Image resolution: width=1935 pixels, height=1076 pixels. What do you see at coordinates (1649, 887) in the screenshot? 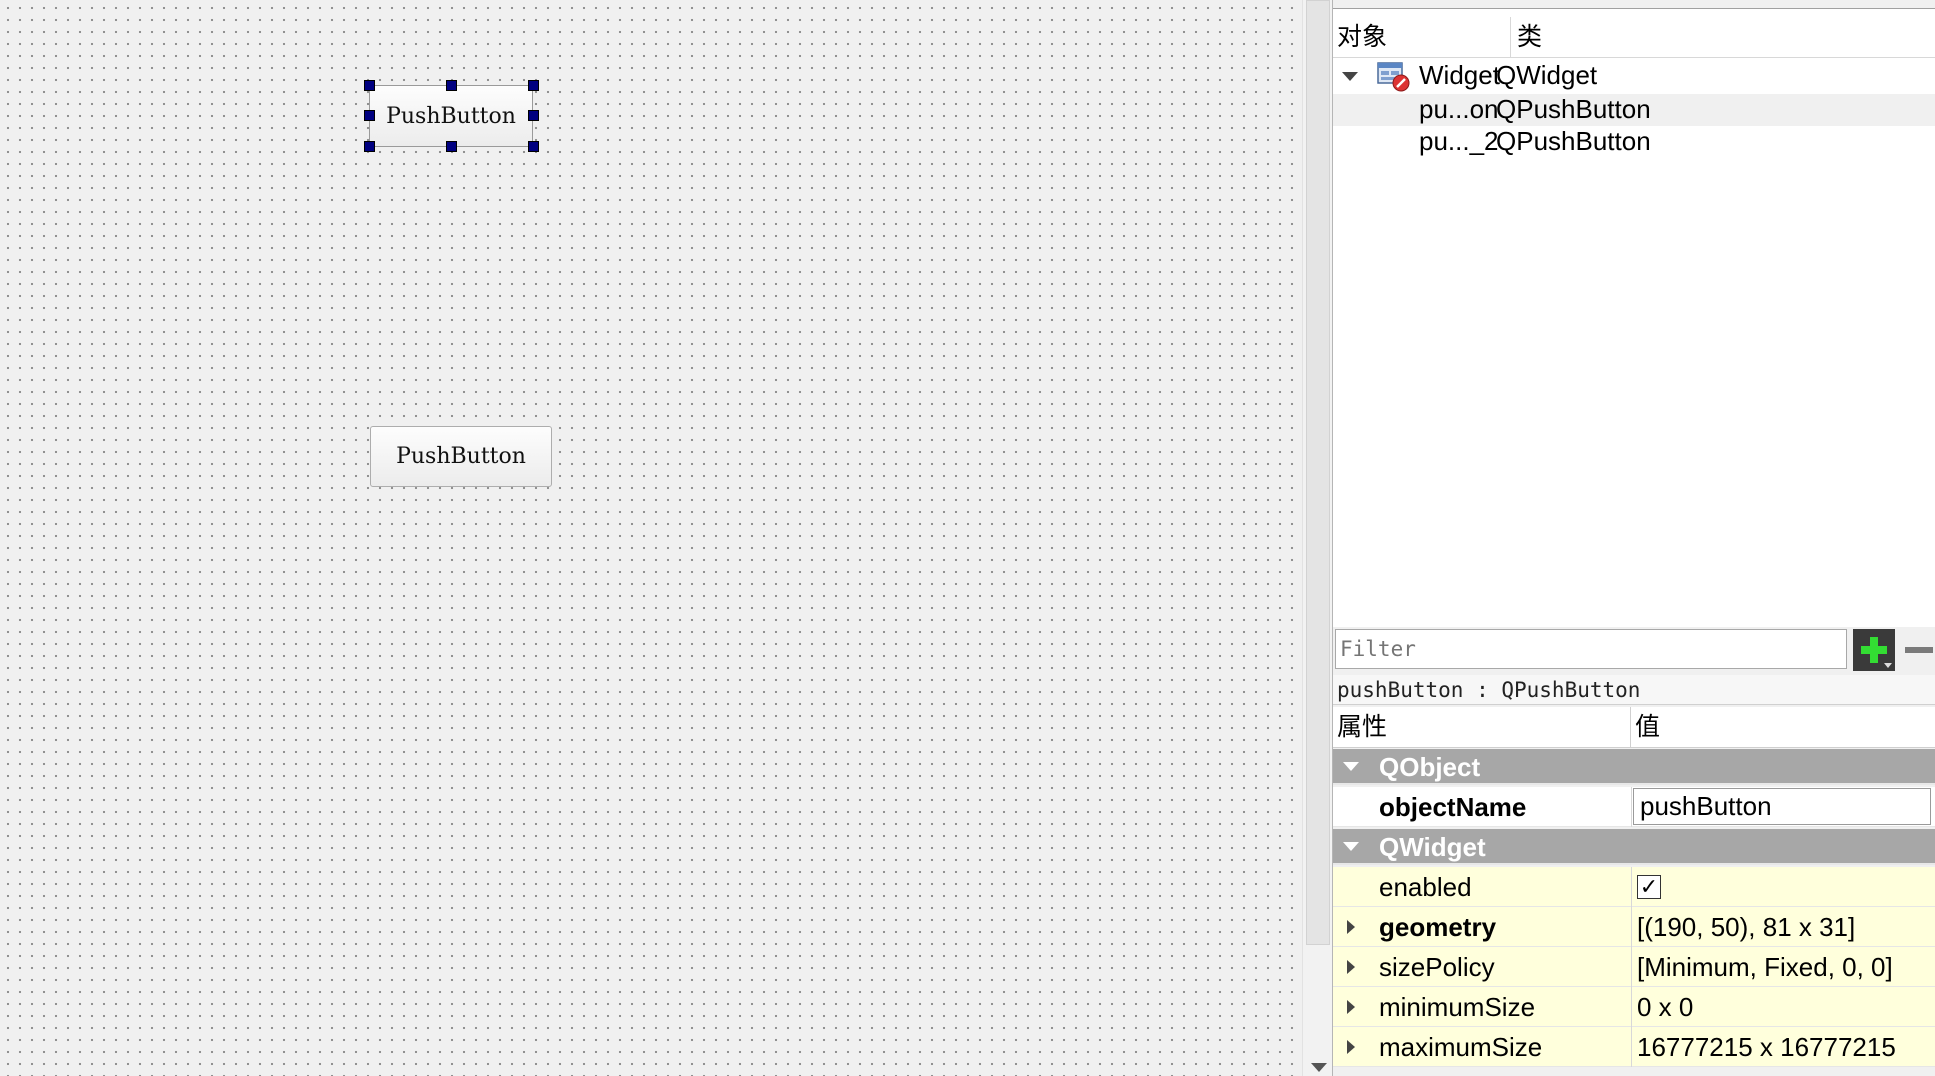
I see `enabled-checkbox: ✓` at bounding box center [1649, 887].